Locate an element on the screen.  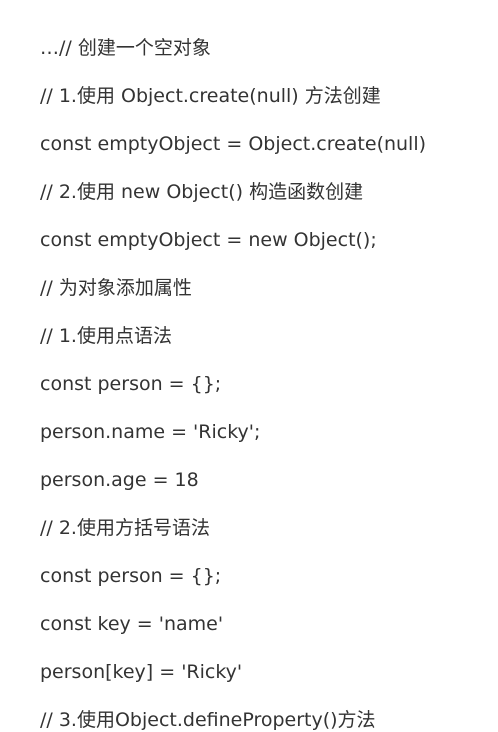
comment-line: // 3.使用Object.defineProperty()方法 is located at coordinates (208, 720).